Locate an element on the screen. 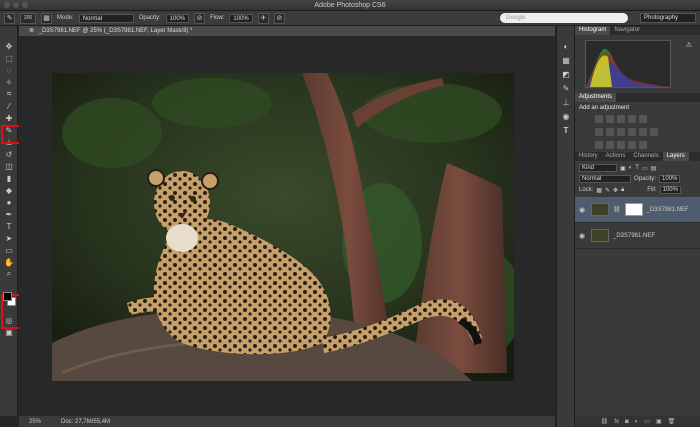 This screenshot has width=700, height=427. spot-healing-tool-icon: ✚ is located at coordinates (9, 118).